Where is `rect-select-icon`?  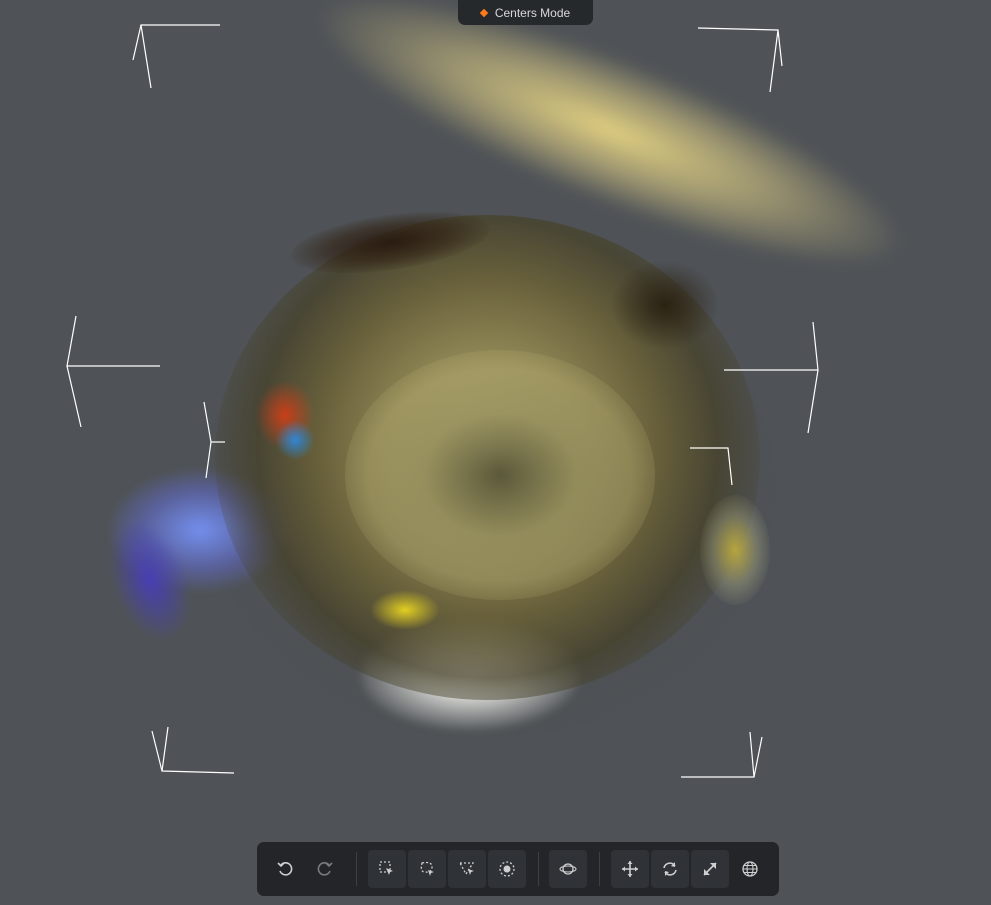 rect-select-icon is located at coordinates (386, 868).